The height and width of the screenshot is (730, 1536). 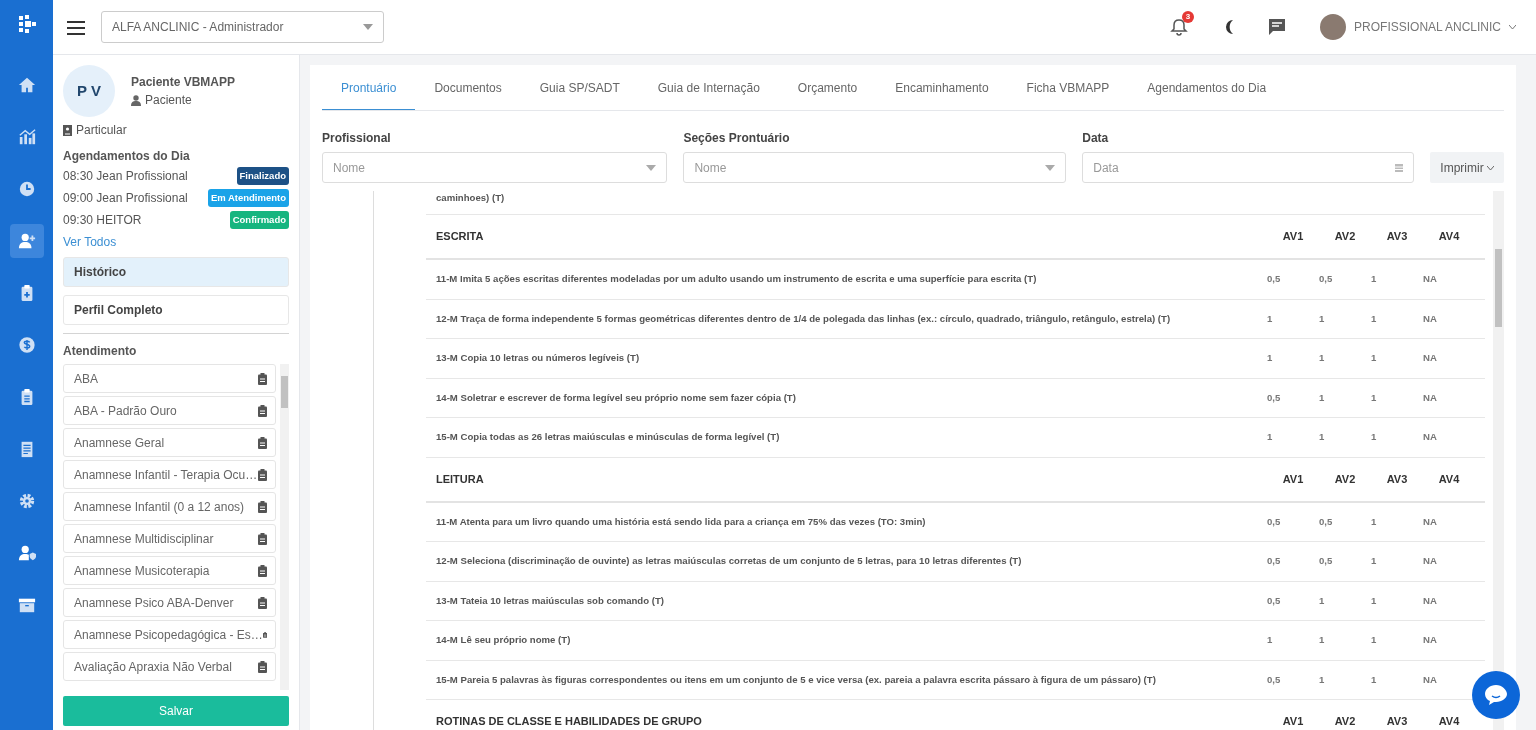 I want to click on user-name: PROFISSIONAL ANCLINIC, so click(x=1427, y=27).